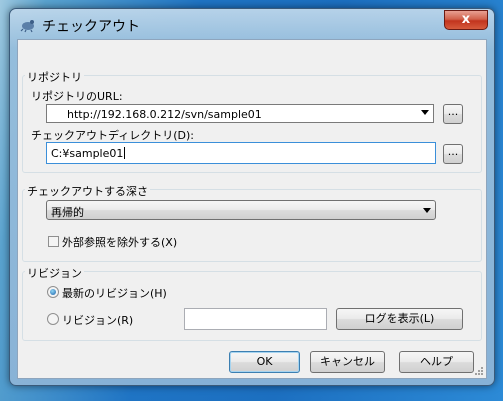 This screenshot has height=401, width=503. Describe the element at coordinates (114, 293) in the screenshot. I see `latest-revision-label: 最新のリビジョン(H)` at that location.